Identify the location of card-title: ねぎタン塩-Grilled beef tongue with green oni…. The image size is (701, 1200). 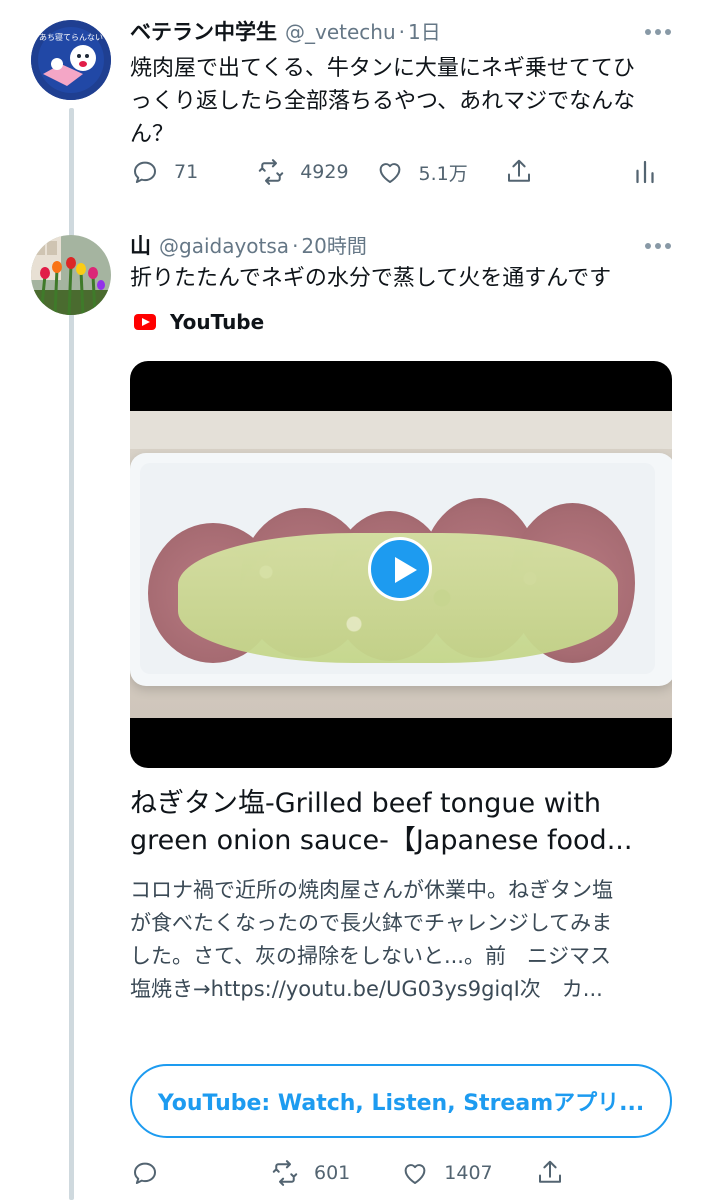
(402, 822).